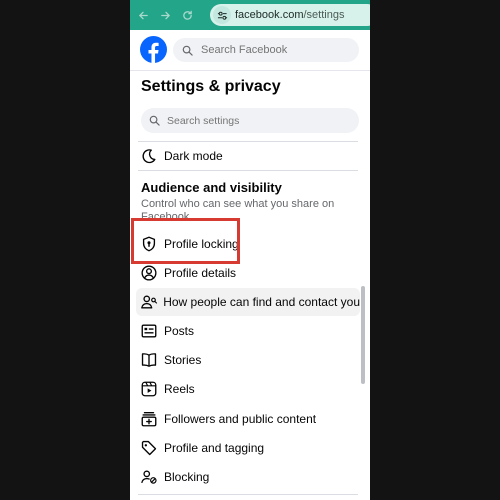  I want to click on url-domain: facebook.com, so click(269, 15).